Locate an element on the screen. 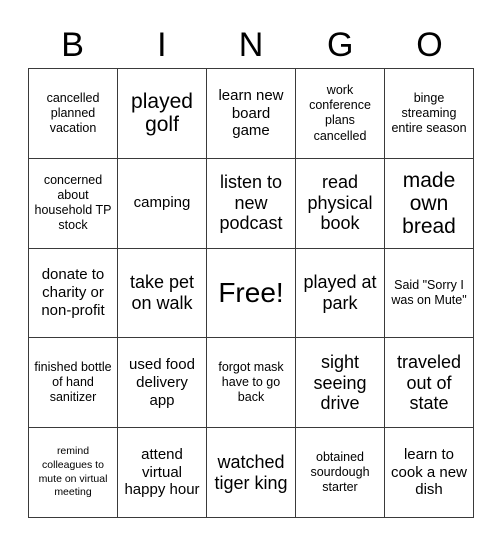 The height and width of the screenshot is (544, 500). bingo-cell: take pet on walk is located at coordinates (162, 293).